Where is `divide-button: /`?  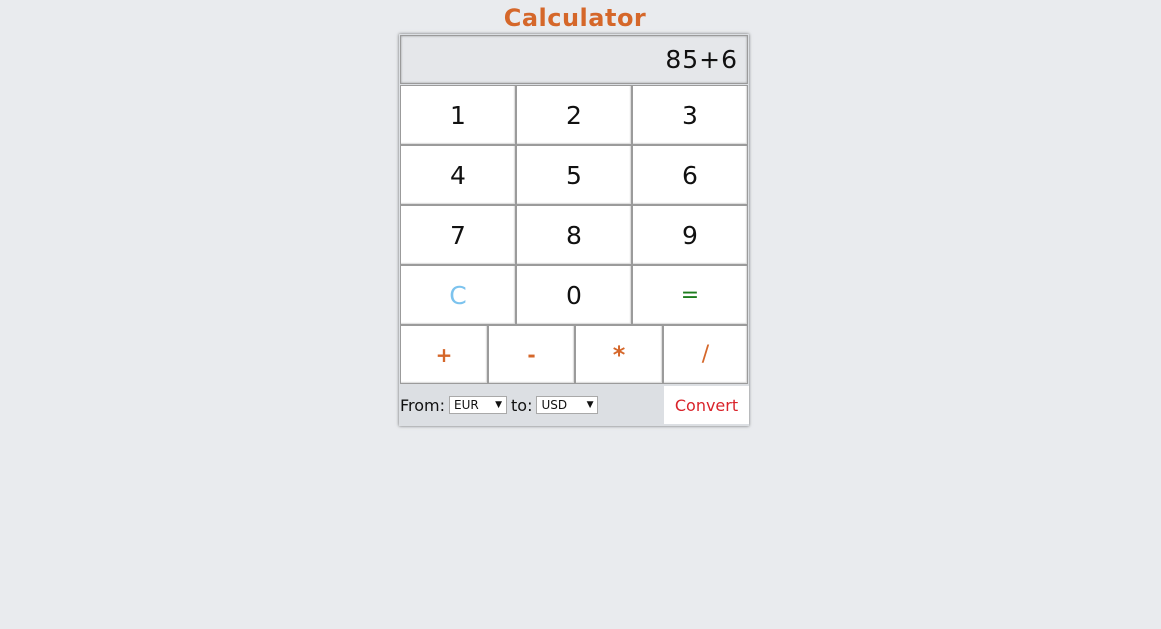
divide-button: / is located at coordinates (705, 354).